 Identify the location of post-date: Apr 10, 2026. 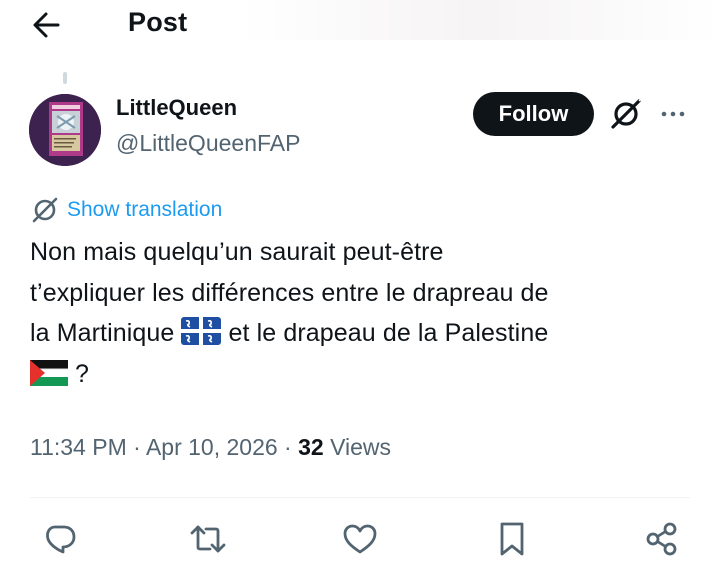
(212, 447).